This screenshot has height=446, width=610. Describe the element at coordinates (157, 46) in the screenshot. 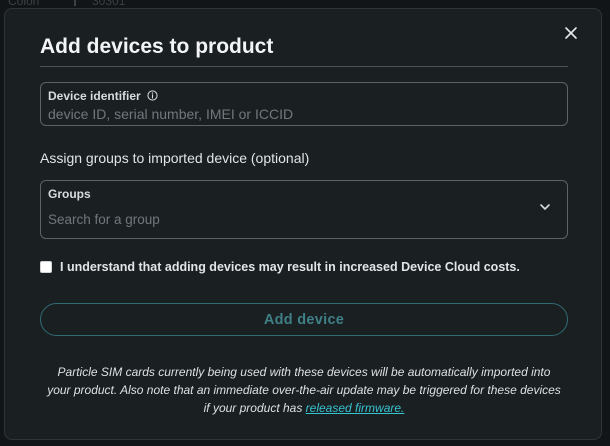

I see `modal-title: Add devices to product` at that location.